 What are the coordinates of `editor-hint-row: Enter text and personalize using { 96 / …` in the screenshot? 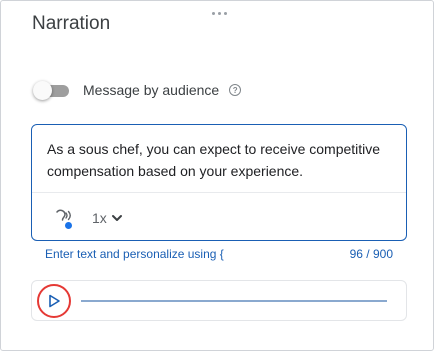 It's located at (219, 254).